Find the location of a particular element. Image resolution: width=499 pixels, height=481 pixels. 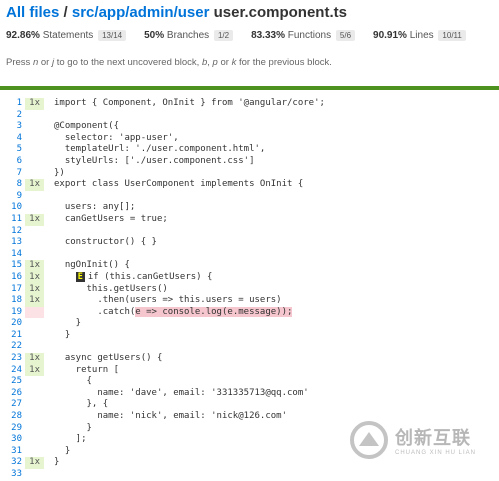

source-code: this.getUsers() is located at coordinates (271, 290).